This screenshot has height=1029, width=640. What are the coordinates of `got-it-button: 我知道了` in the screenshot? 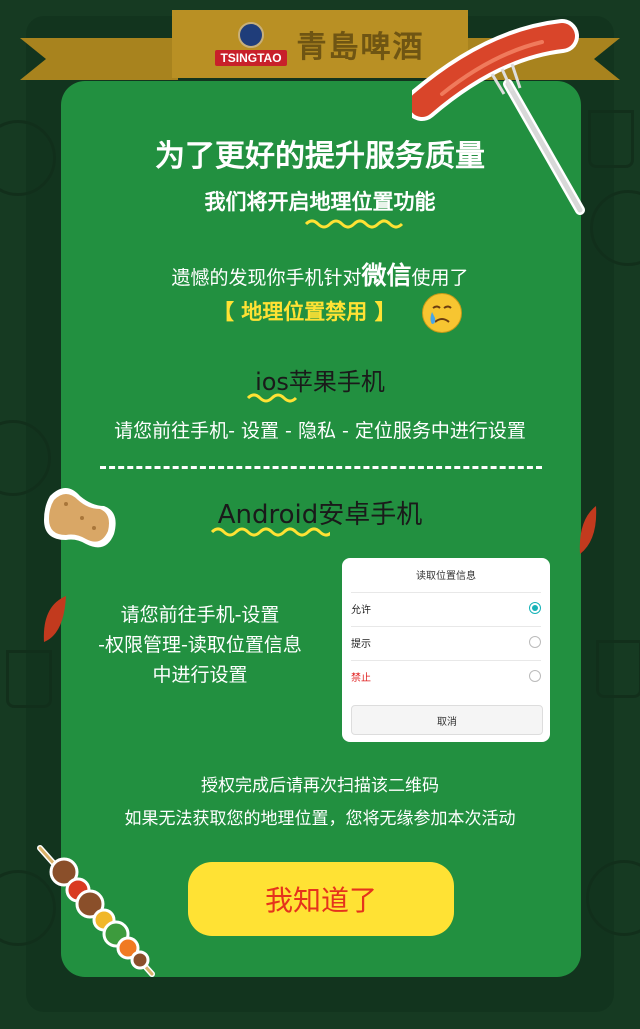 It's located at (321, 899).